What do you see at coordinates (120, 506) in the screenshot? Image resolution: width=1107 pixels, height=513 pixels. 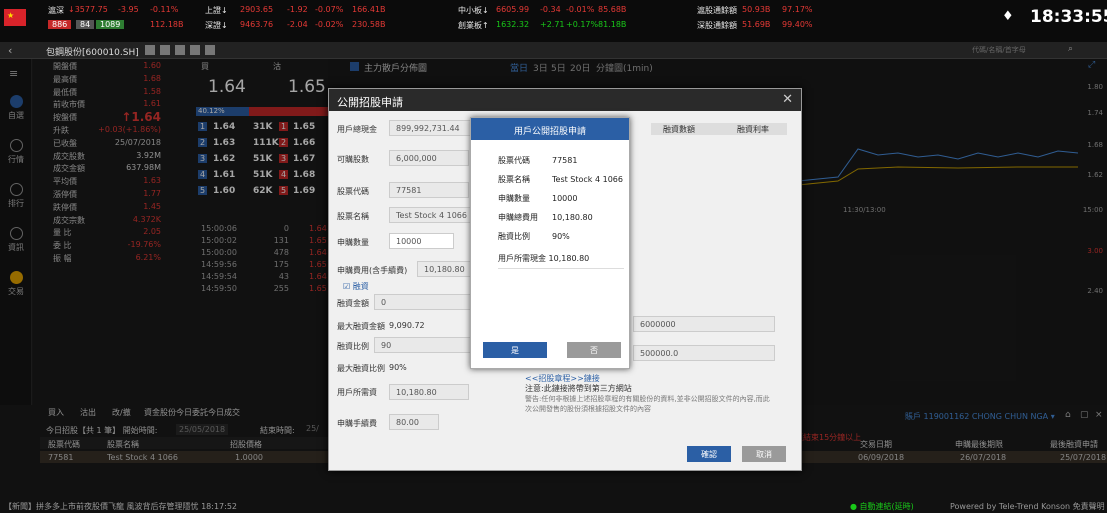 I see `news-ticker: 【新聞】拼多多上市前夜股價飞龍 風波背后存管理隱忧 18:17:52` at bounding box center [120, 506].